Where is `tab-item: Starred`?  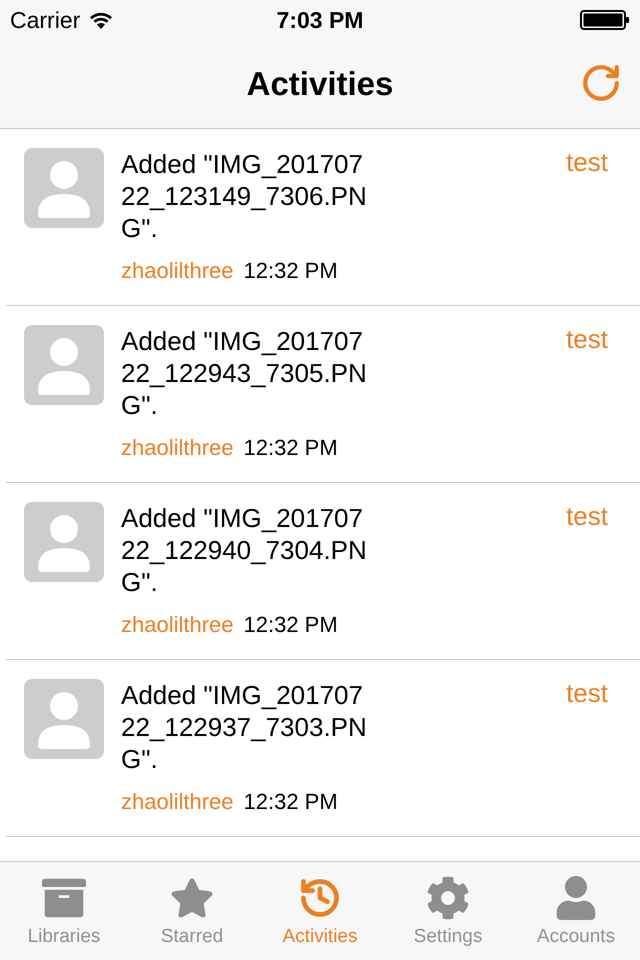 tab-item: Starred is located at coordinates (192, 911).